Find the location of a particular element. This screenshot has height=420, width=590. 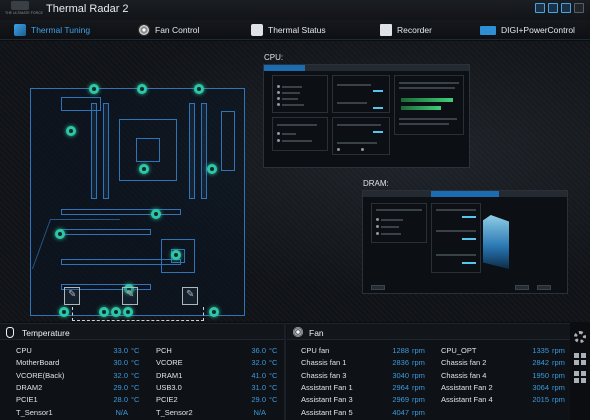

brand-tagline: THE ULTIMATE FORCE is located at coordinates (24, 13).